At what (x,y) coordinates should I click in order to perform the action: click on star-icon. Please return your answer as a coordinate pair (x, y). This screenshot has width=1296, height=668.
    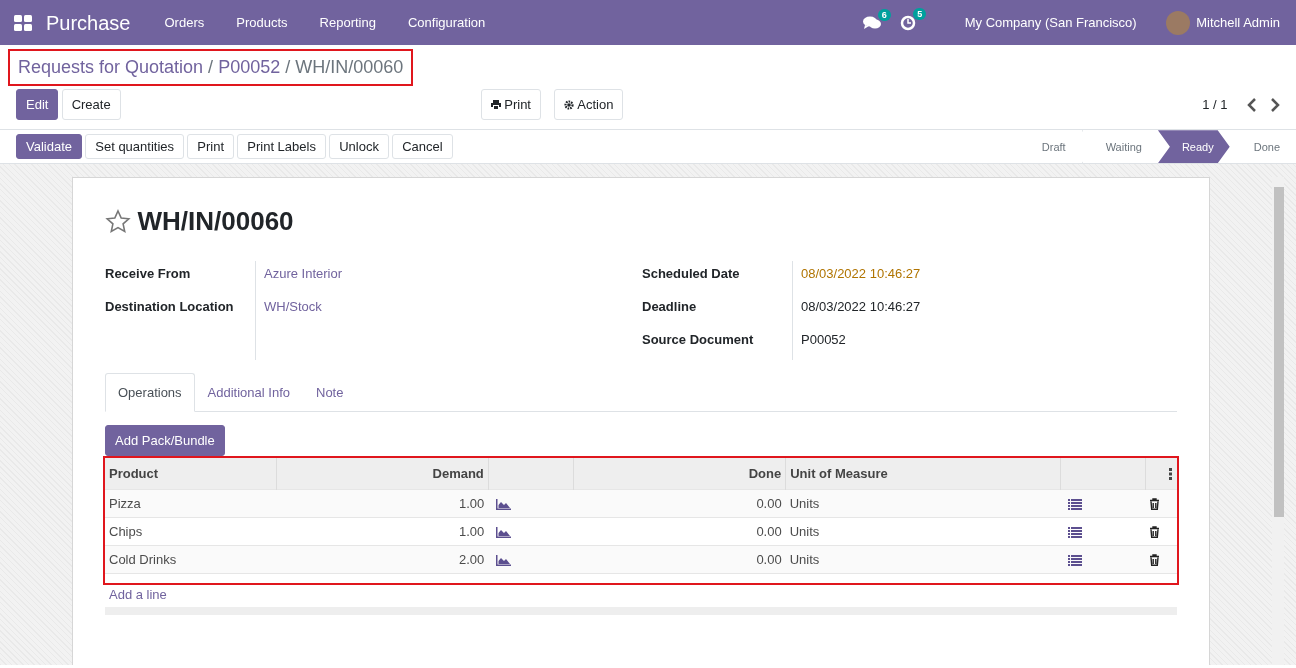
    Looking at the image, I should click on (118, 221).